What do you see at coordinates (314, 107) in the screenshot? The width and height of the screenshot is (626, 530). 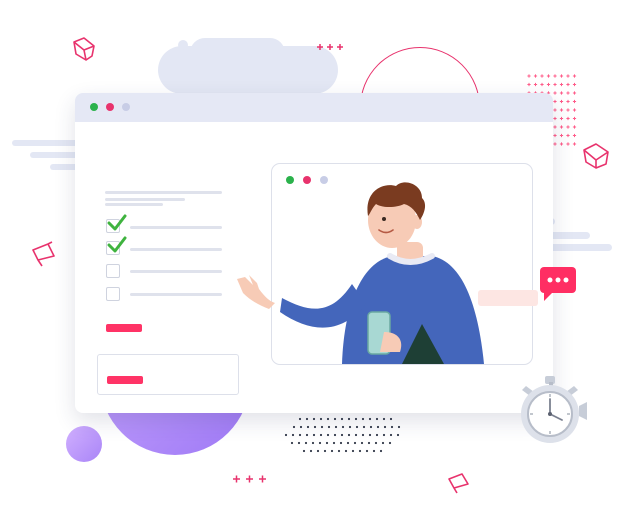 I see `browser-title-bar` at bounding box center [314, 107].